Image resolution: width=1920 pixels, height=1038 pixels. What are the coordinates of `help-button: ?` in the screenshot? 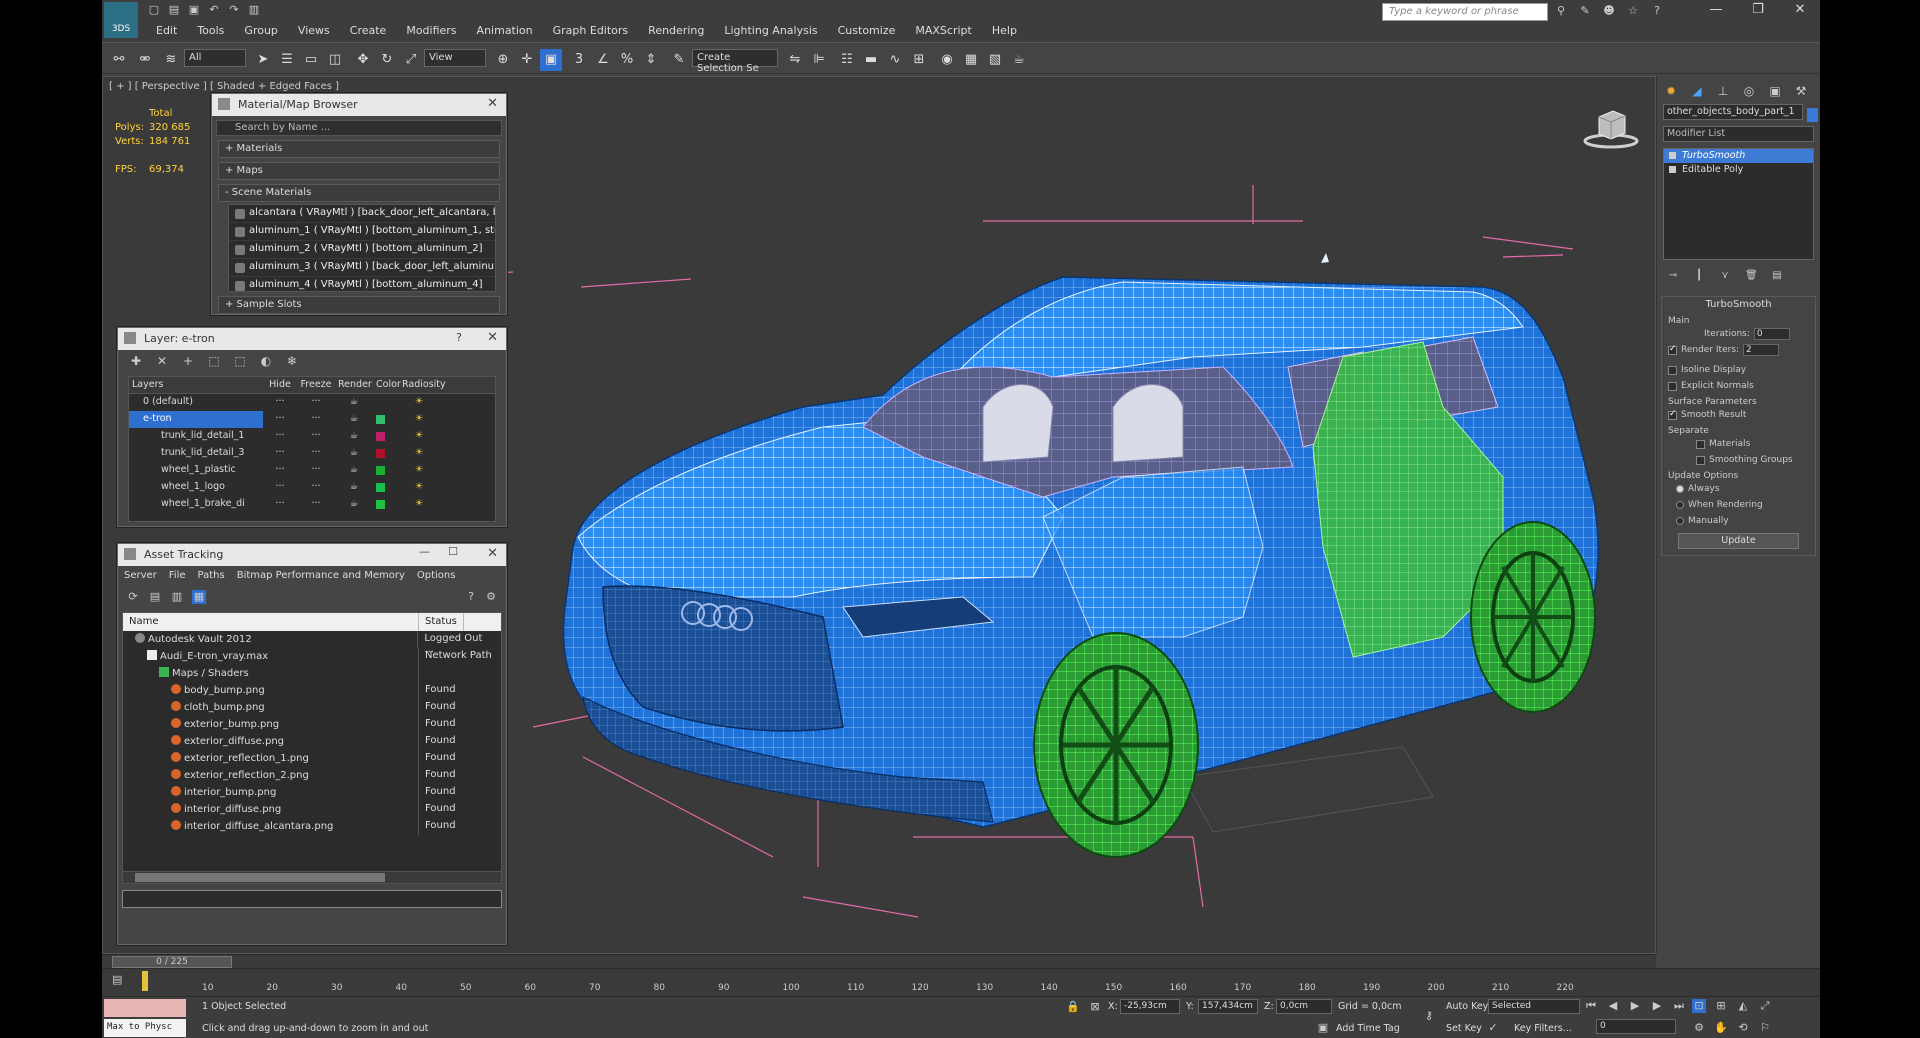 It's located at (459, 337).